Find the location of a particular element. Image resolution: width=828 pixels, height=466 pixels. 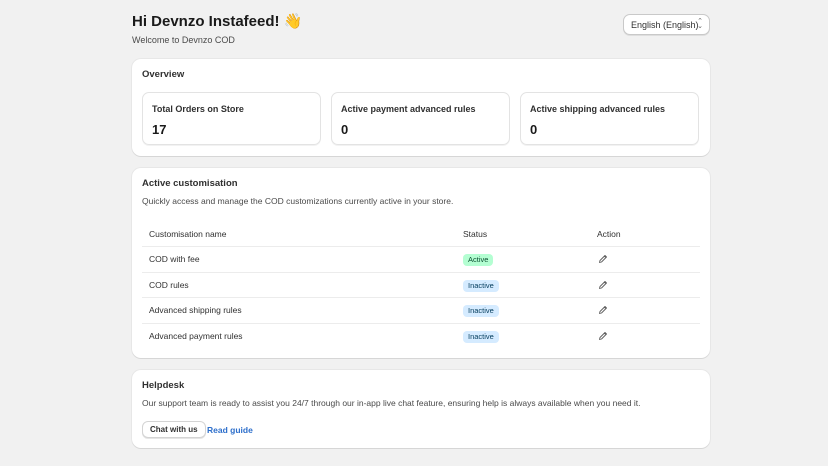

customisation-title: Active customisation is located at coordinates (190, 183).